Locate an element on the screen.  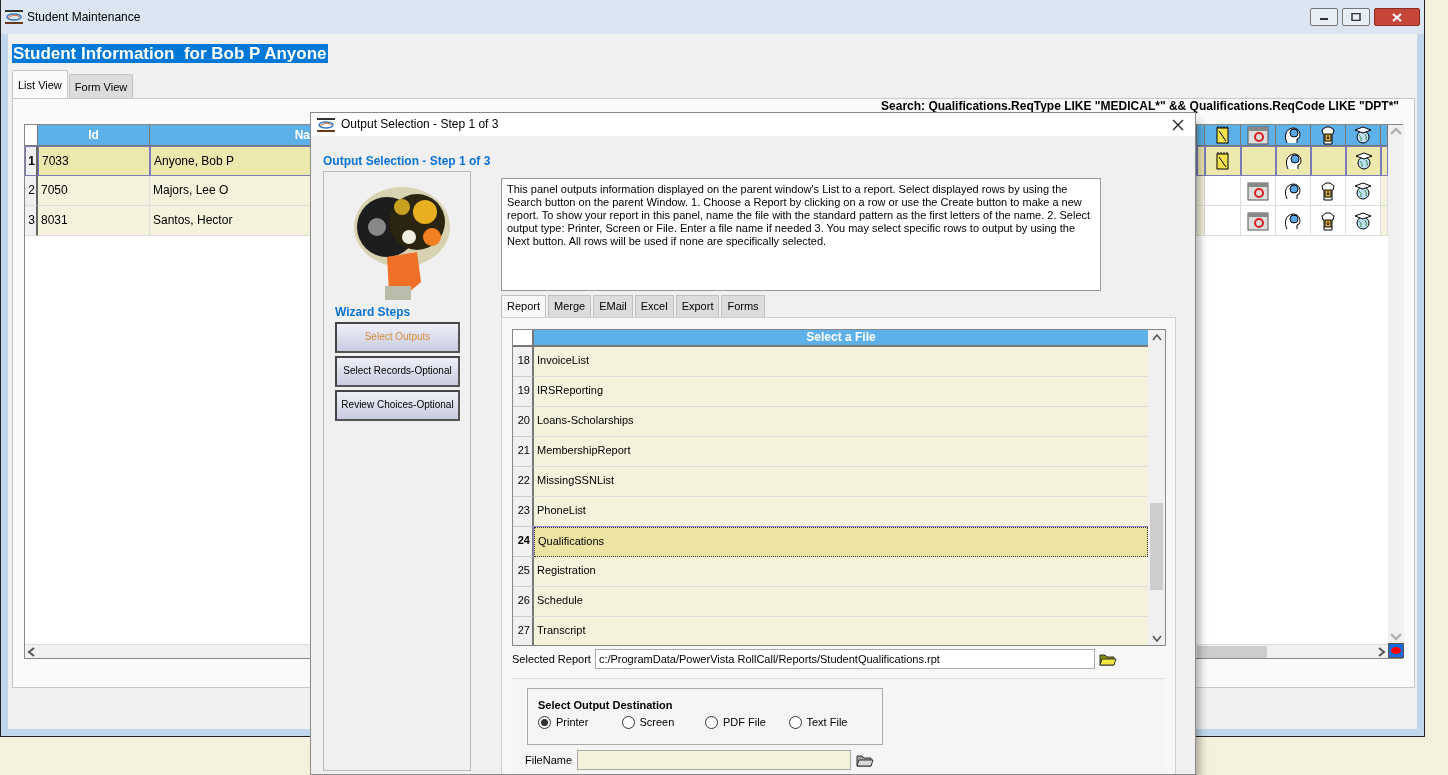
output-tab: Merge is located at coordinates (570, 306).